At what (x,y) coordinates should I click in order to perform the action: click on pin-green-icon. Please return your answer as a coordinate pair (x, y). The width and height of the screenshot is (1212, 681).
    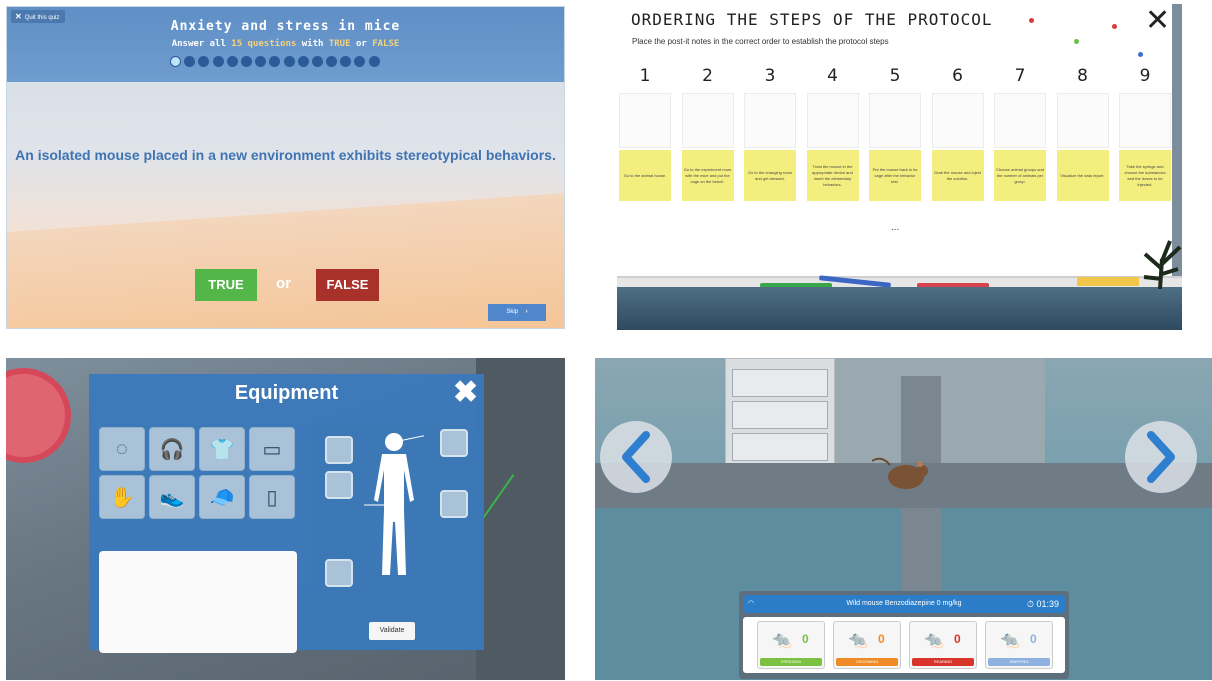
    Looking at the image, I should click on (1076, 41).